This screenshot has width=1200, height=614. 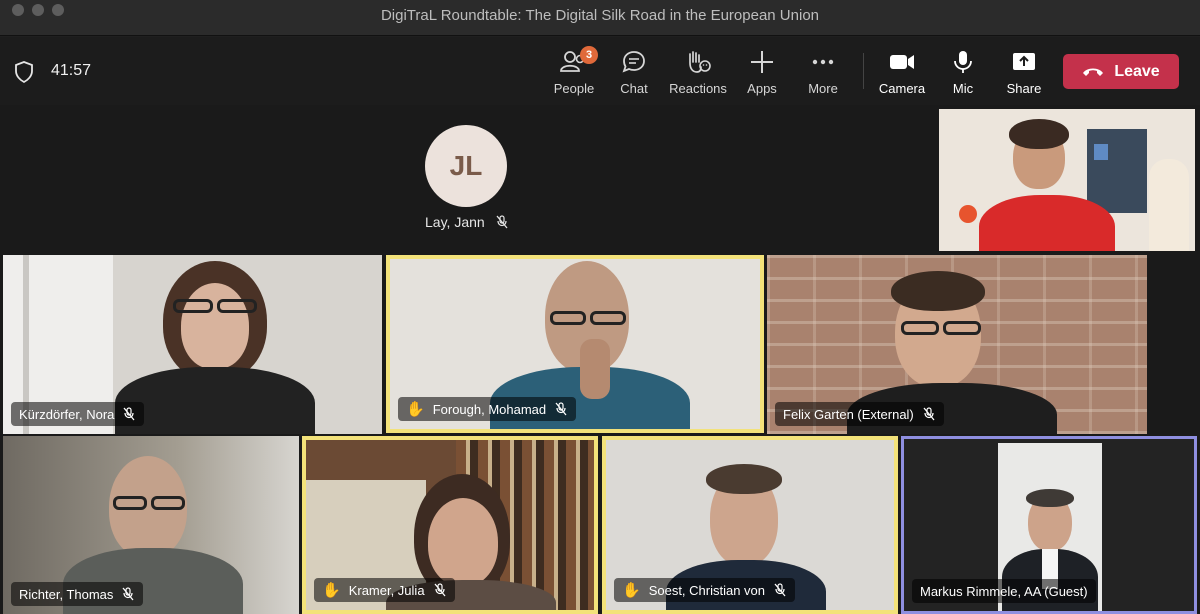 I want to click on participant-name-label: Soest, Christian von, so click(x=707, y=590).